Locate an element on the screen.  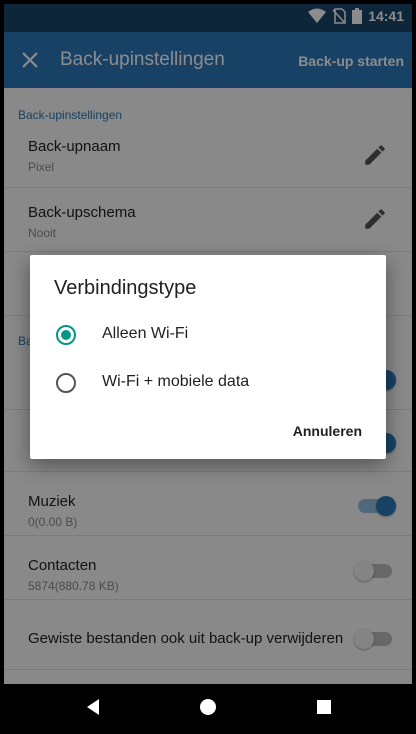
option-wifi-mobile: Wi-Fi + mobiele data is located at coordinates (208, 383).